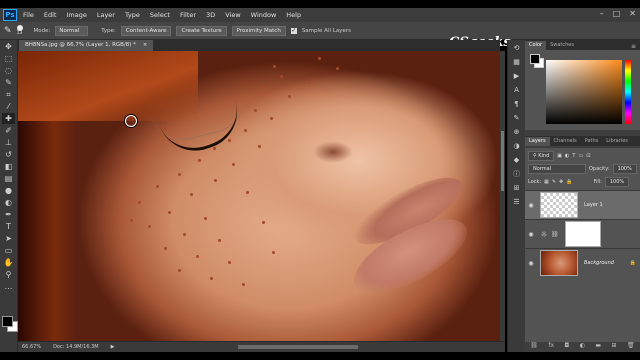  I want to click on layer-comps-panel-icon: ☰, so click(516, 202).